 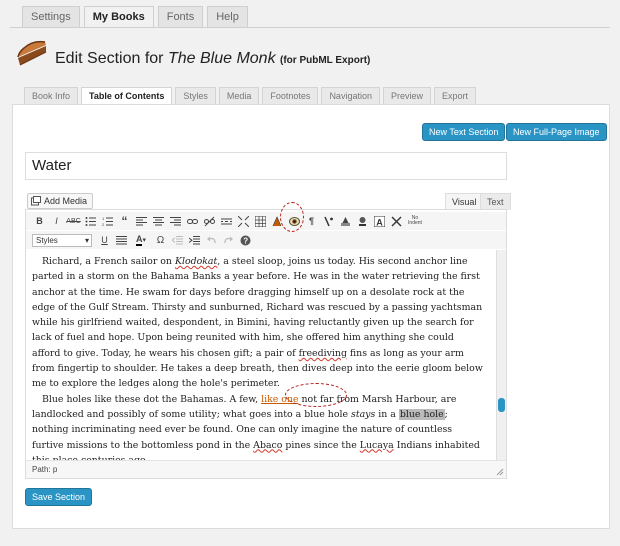 What do you see at coordinates (192, 221) in the screenshot?
I see `link-icon` at bounding box center [192, 221].